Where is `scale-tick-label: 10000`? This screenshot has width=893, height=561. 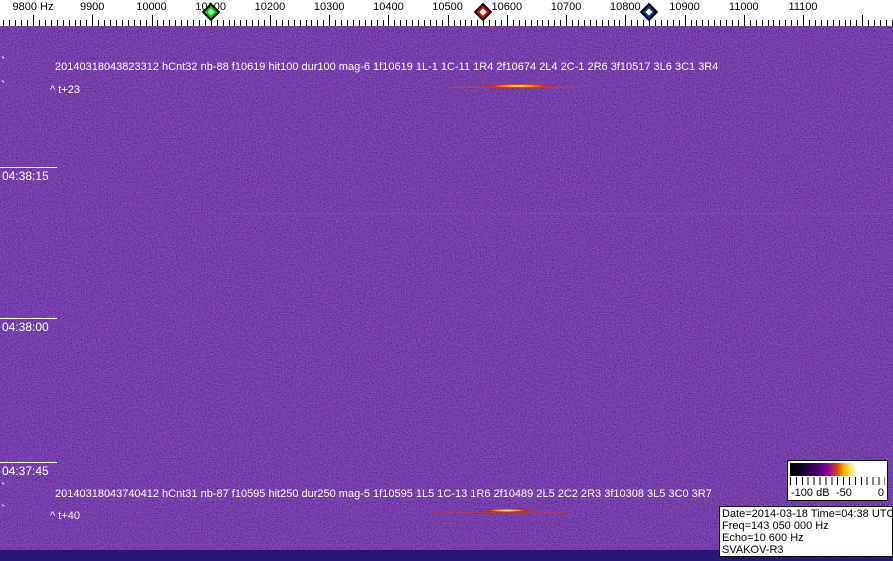
scale-tick-label: 10000 is located at coordinates (151, 7).